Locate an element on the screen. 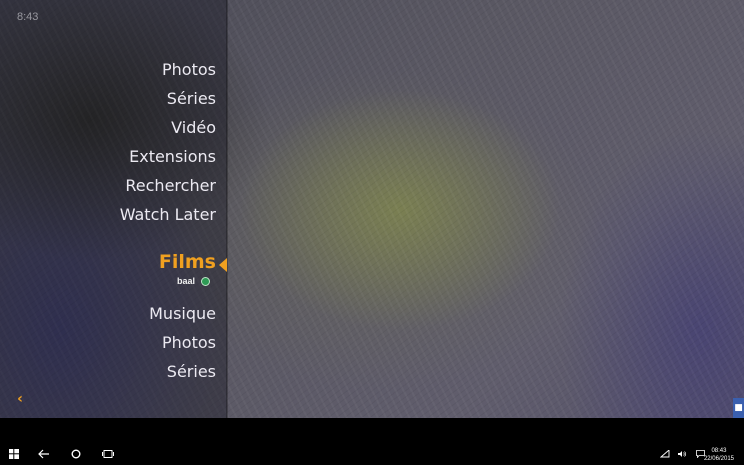 The width and height of the screenshot is (744, 465). menu-item-films: Films is located at coordinates (187, 262).